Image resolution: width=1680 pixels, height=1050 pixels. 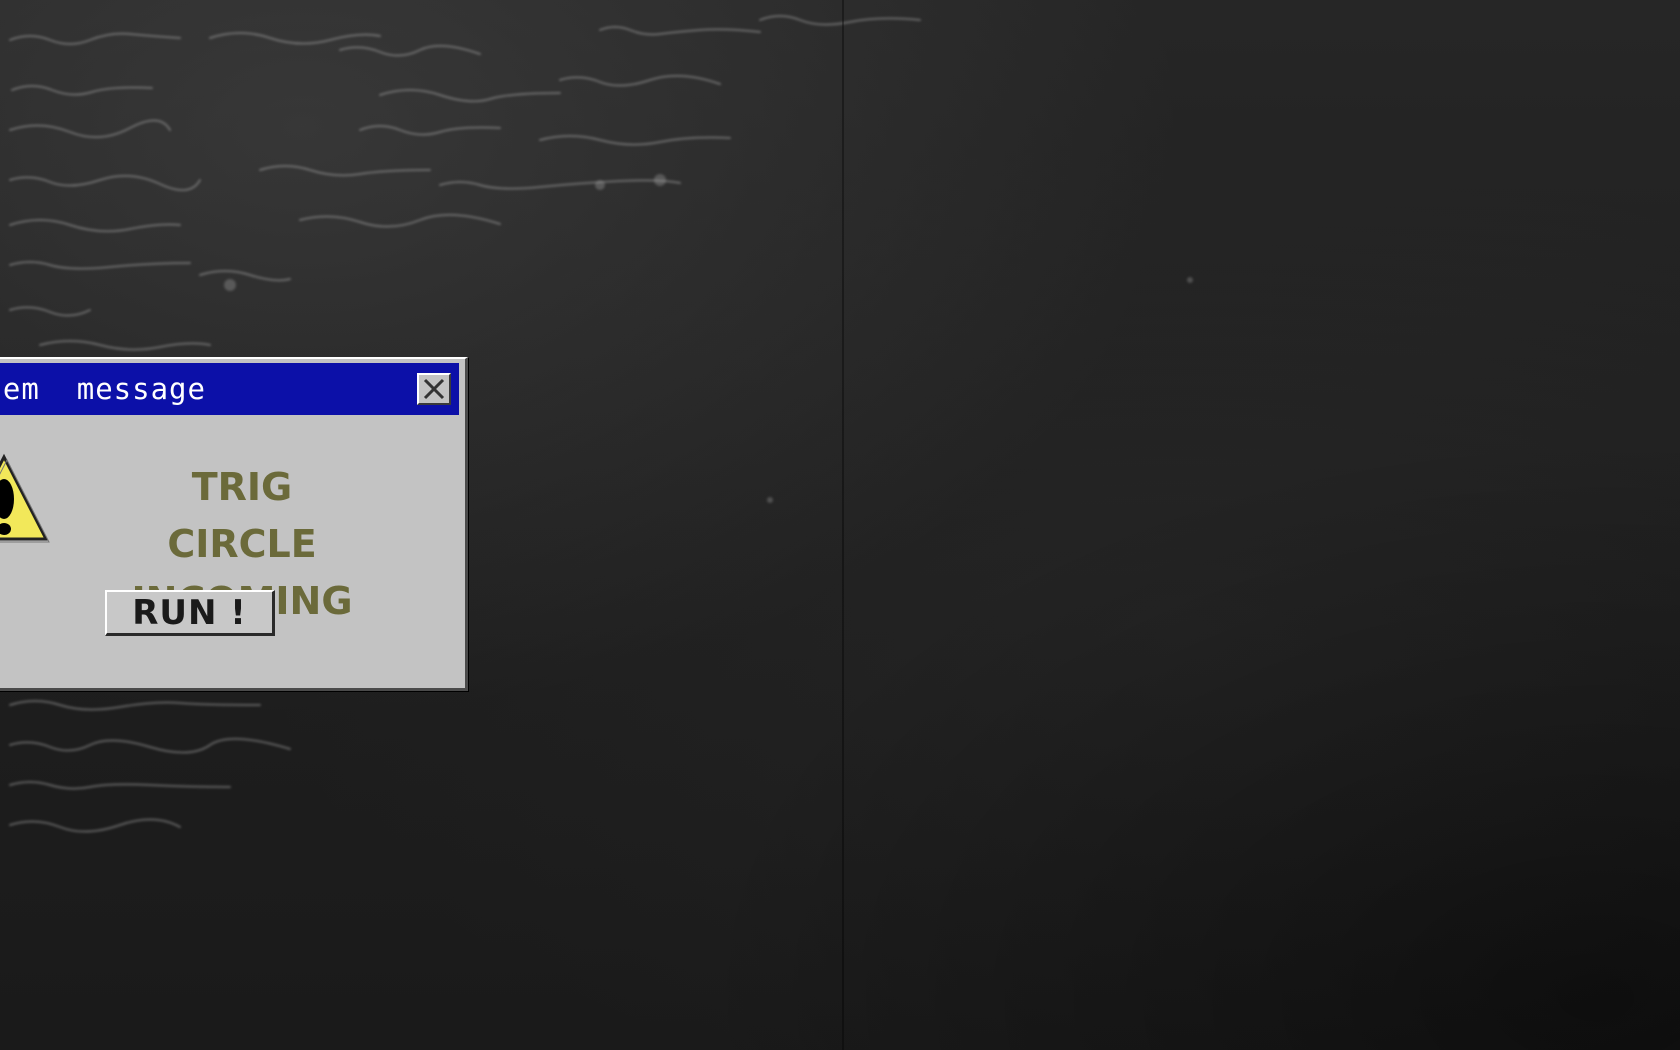 I want to click on close-button, so click(x=434, y=389).